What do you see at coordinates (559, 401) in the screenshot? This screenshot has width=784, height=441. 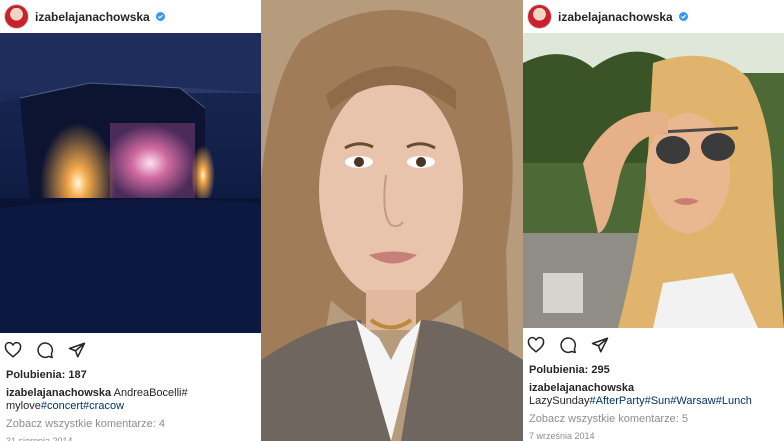 I see `caption-text: LazySunday` at bounding box center [559, 401].